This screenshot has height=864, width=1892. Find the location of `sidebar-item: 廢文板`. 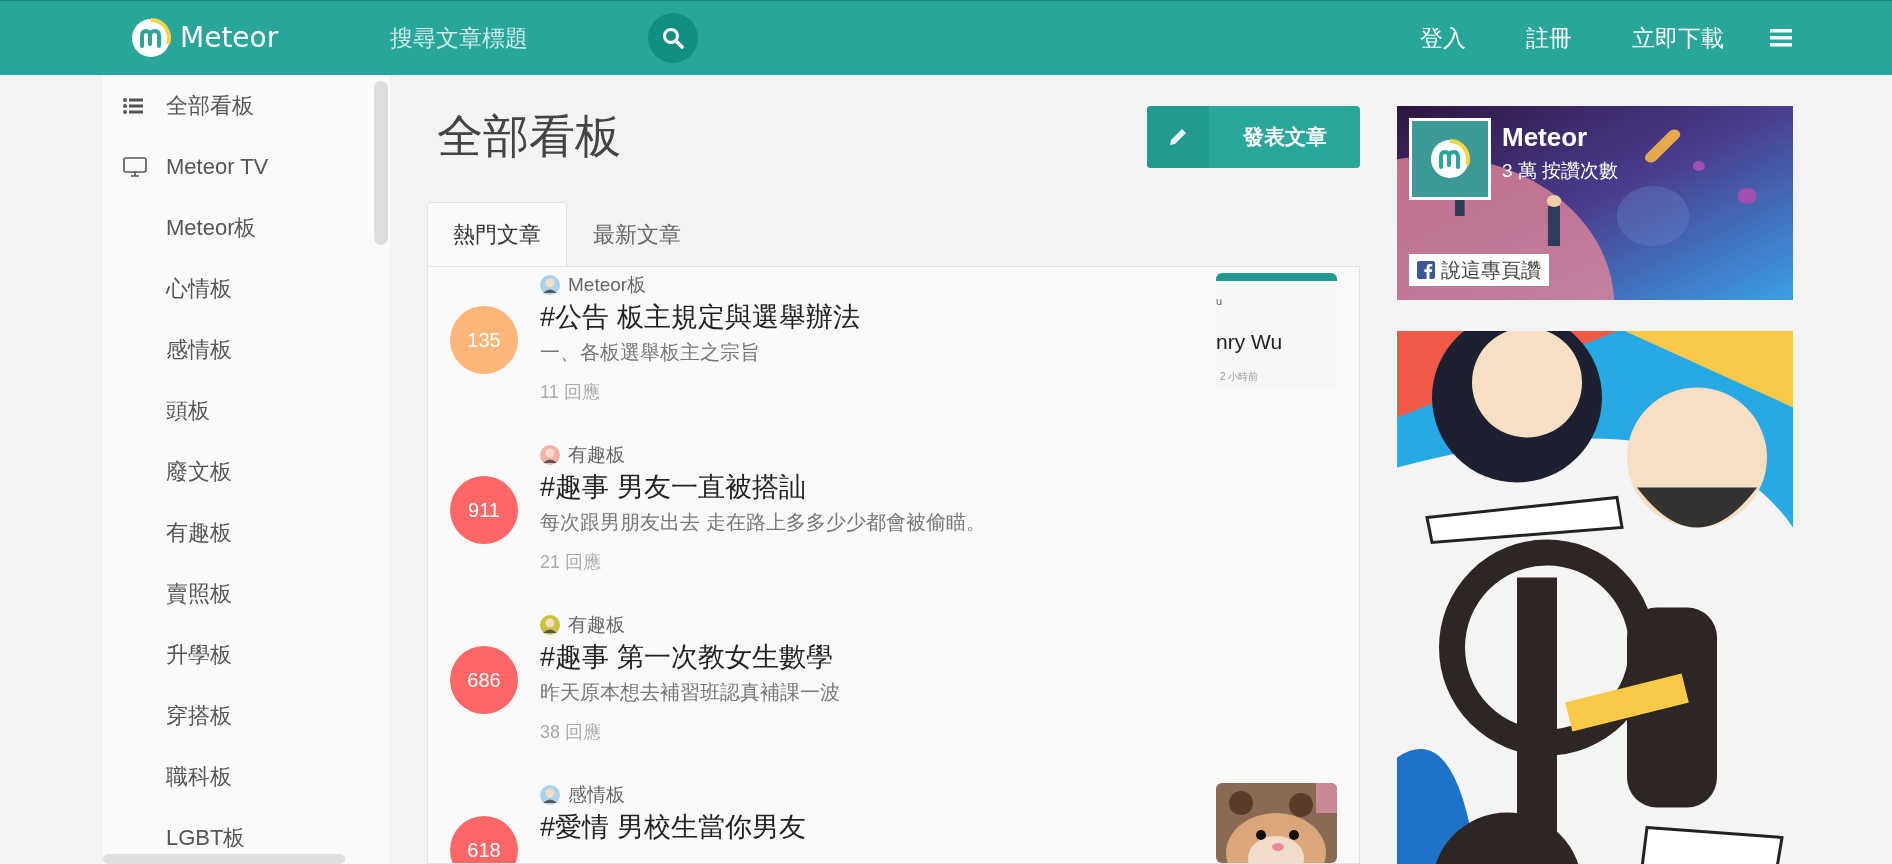

sidebar-item: 廢文板 is located at coordinates (246, 471).